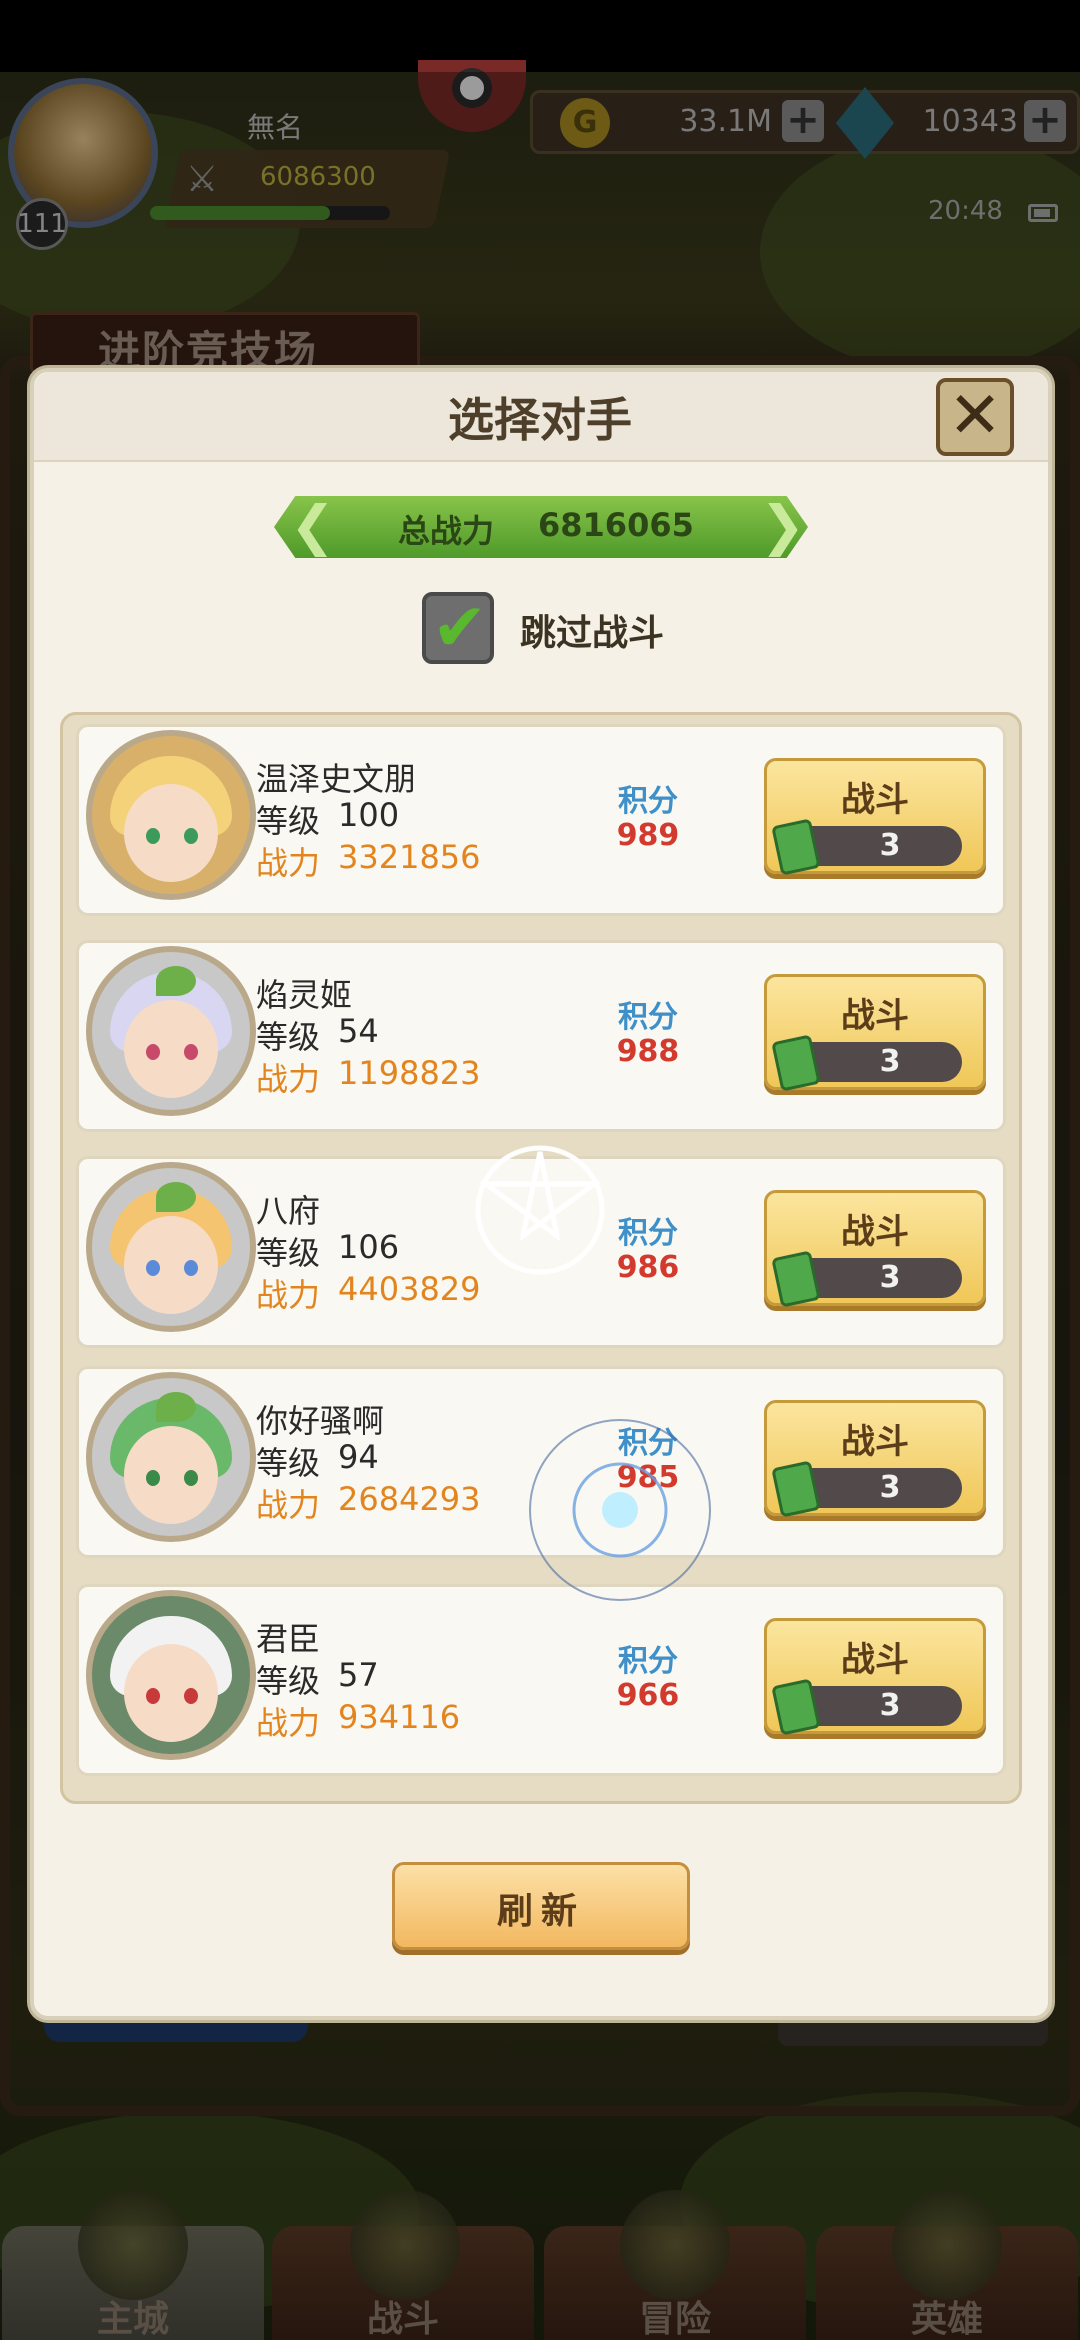 Image resolution: width=1080 pixels, height=2340 pixels. I want to click on opponent-level-value: 94, so click(358, 1457).